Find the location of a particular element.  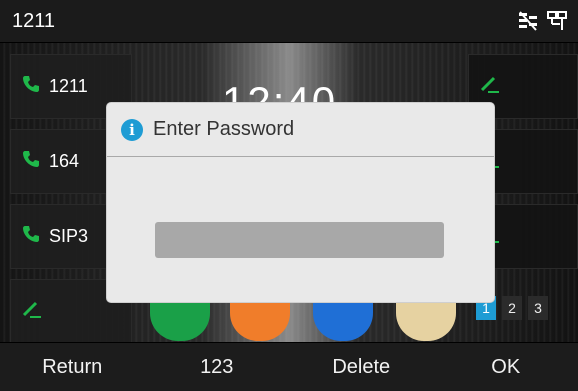

ethernet-icon is located at coordinates (557, 21).